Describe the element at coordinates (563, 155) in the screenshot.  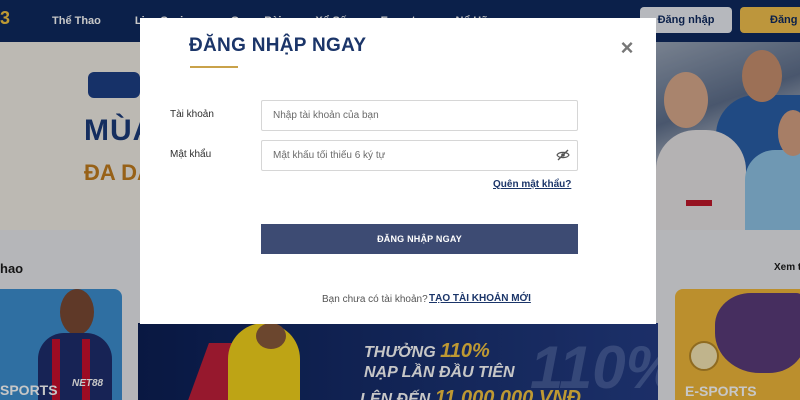
I see `eye-slash-icon` at that location.